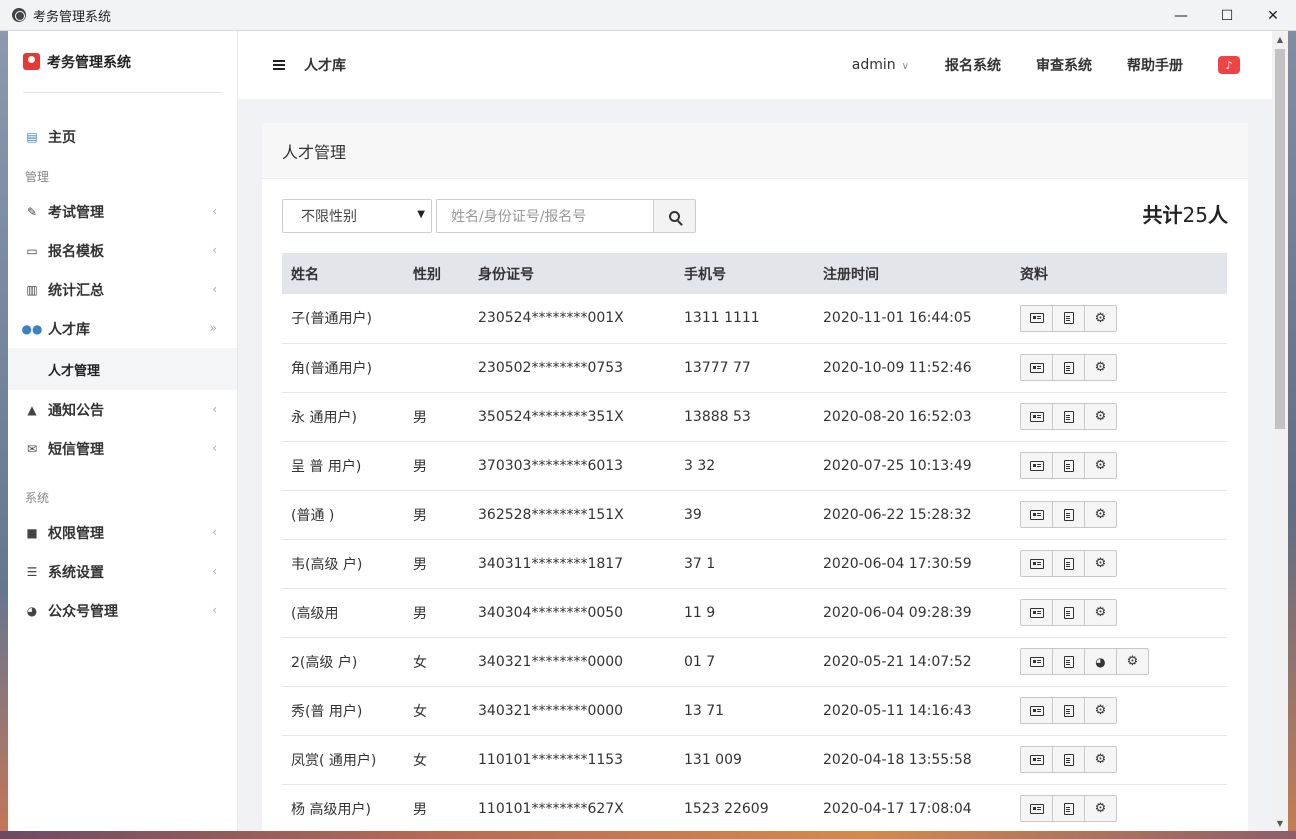  What do you see at coordinates (1280, 823) in the screenshot?
I see `scroll-down-icon: ▼` at bounding box center [1280, 823].